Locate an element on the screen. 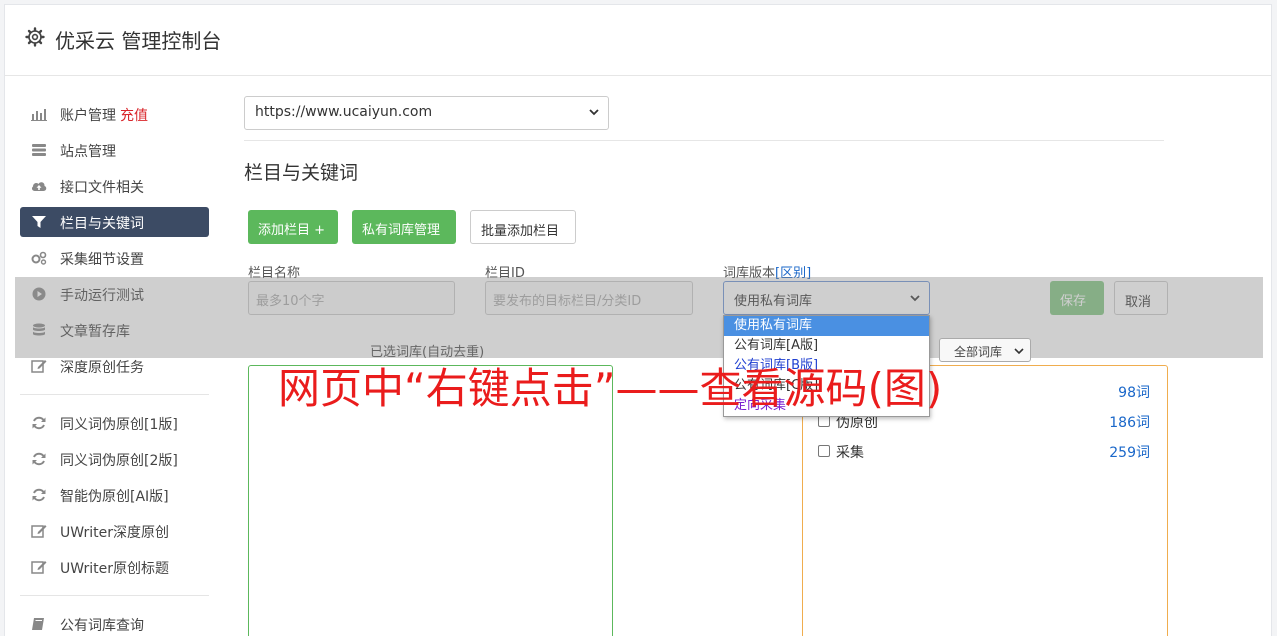  filter-icon is located at coordinates (39, 222).